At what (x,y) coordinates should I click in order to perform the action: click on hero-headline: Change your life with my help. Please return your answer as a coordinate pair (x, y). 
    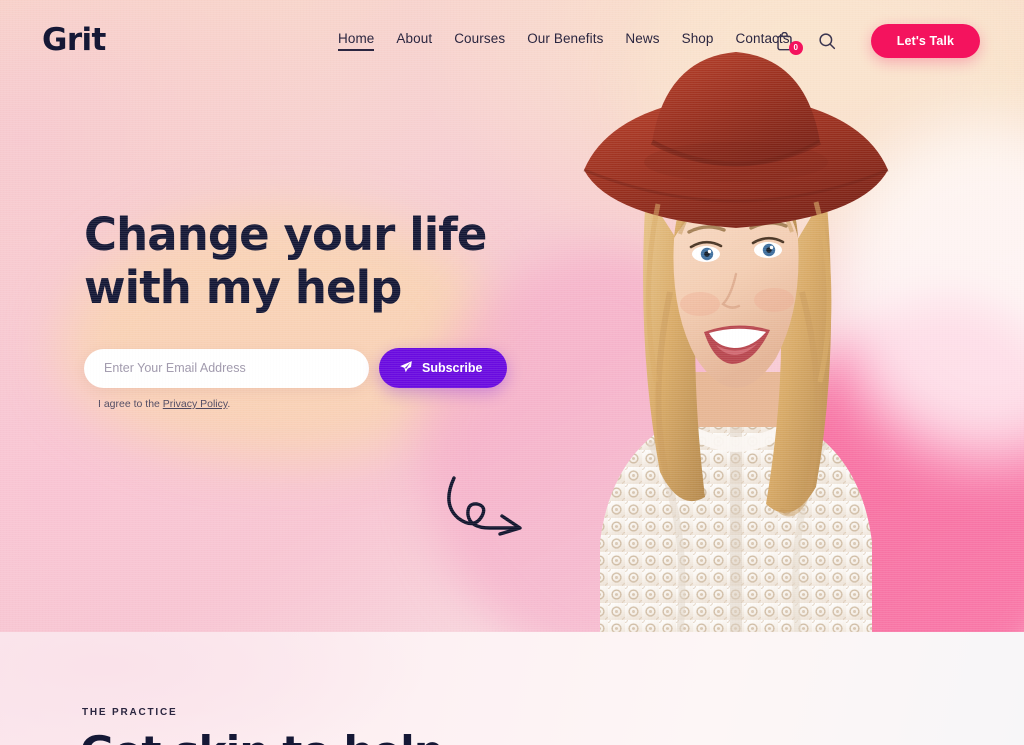
    Looking at the image, I should click on (319, 261).